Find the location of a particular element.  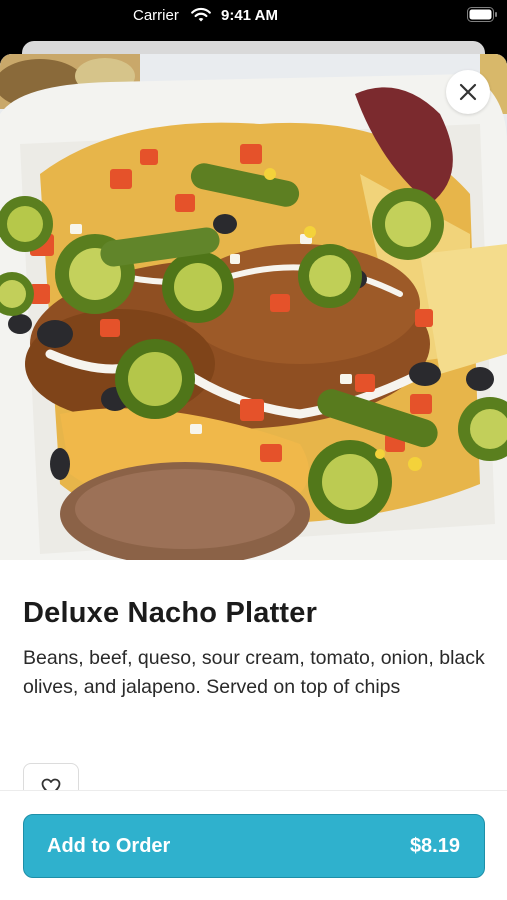

battery-icon is located at coordinates (482, 14).